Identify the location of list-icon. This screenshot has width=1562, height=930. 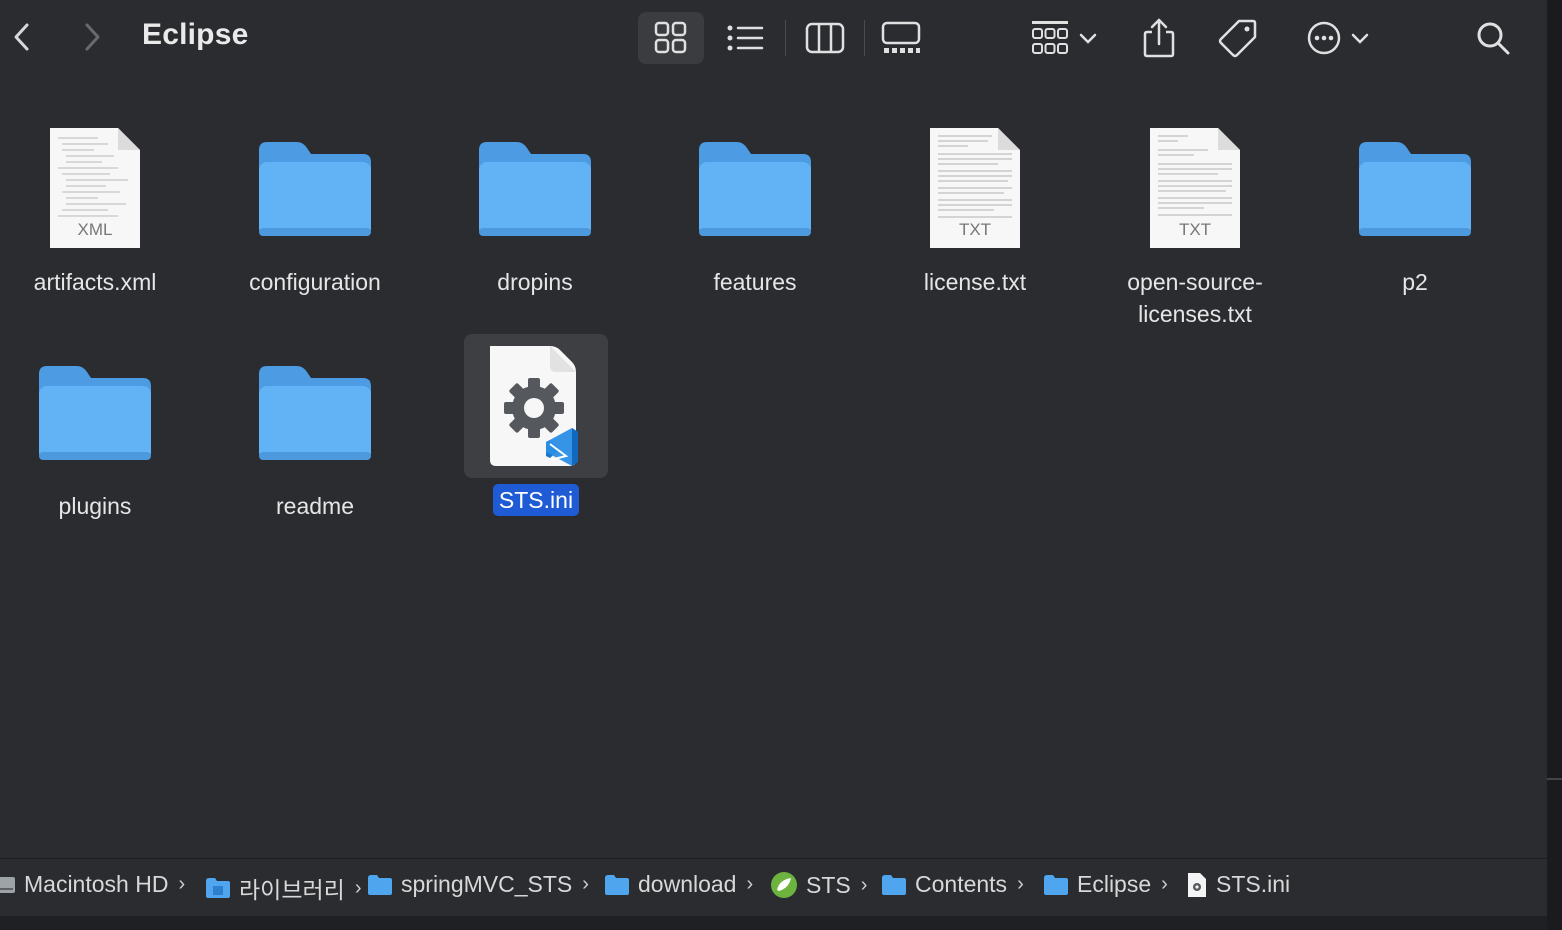
(745, 38).